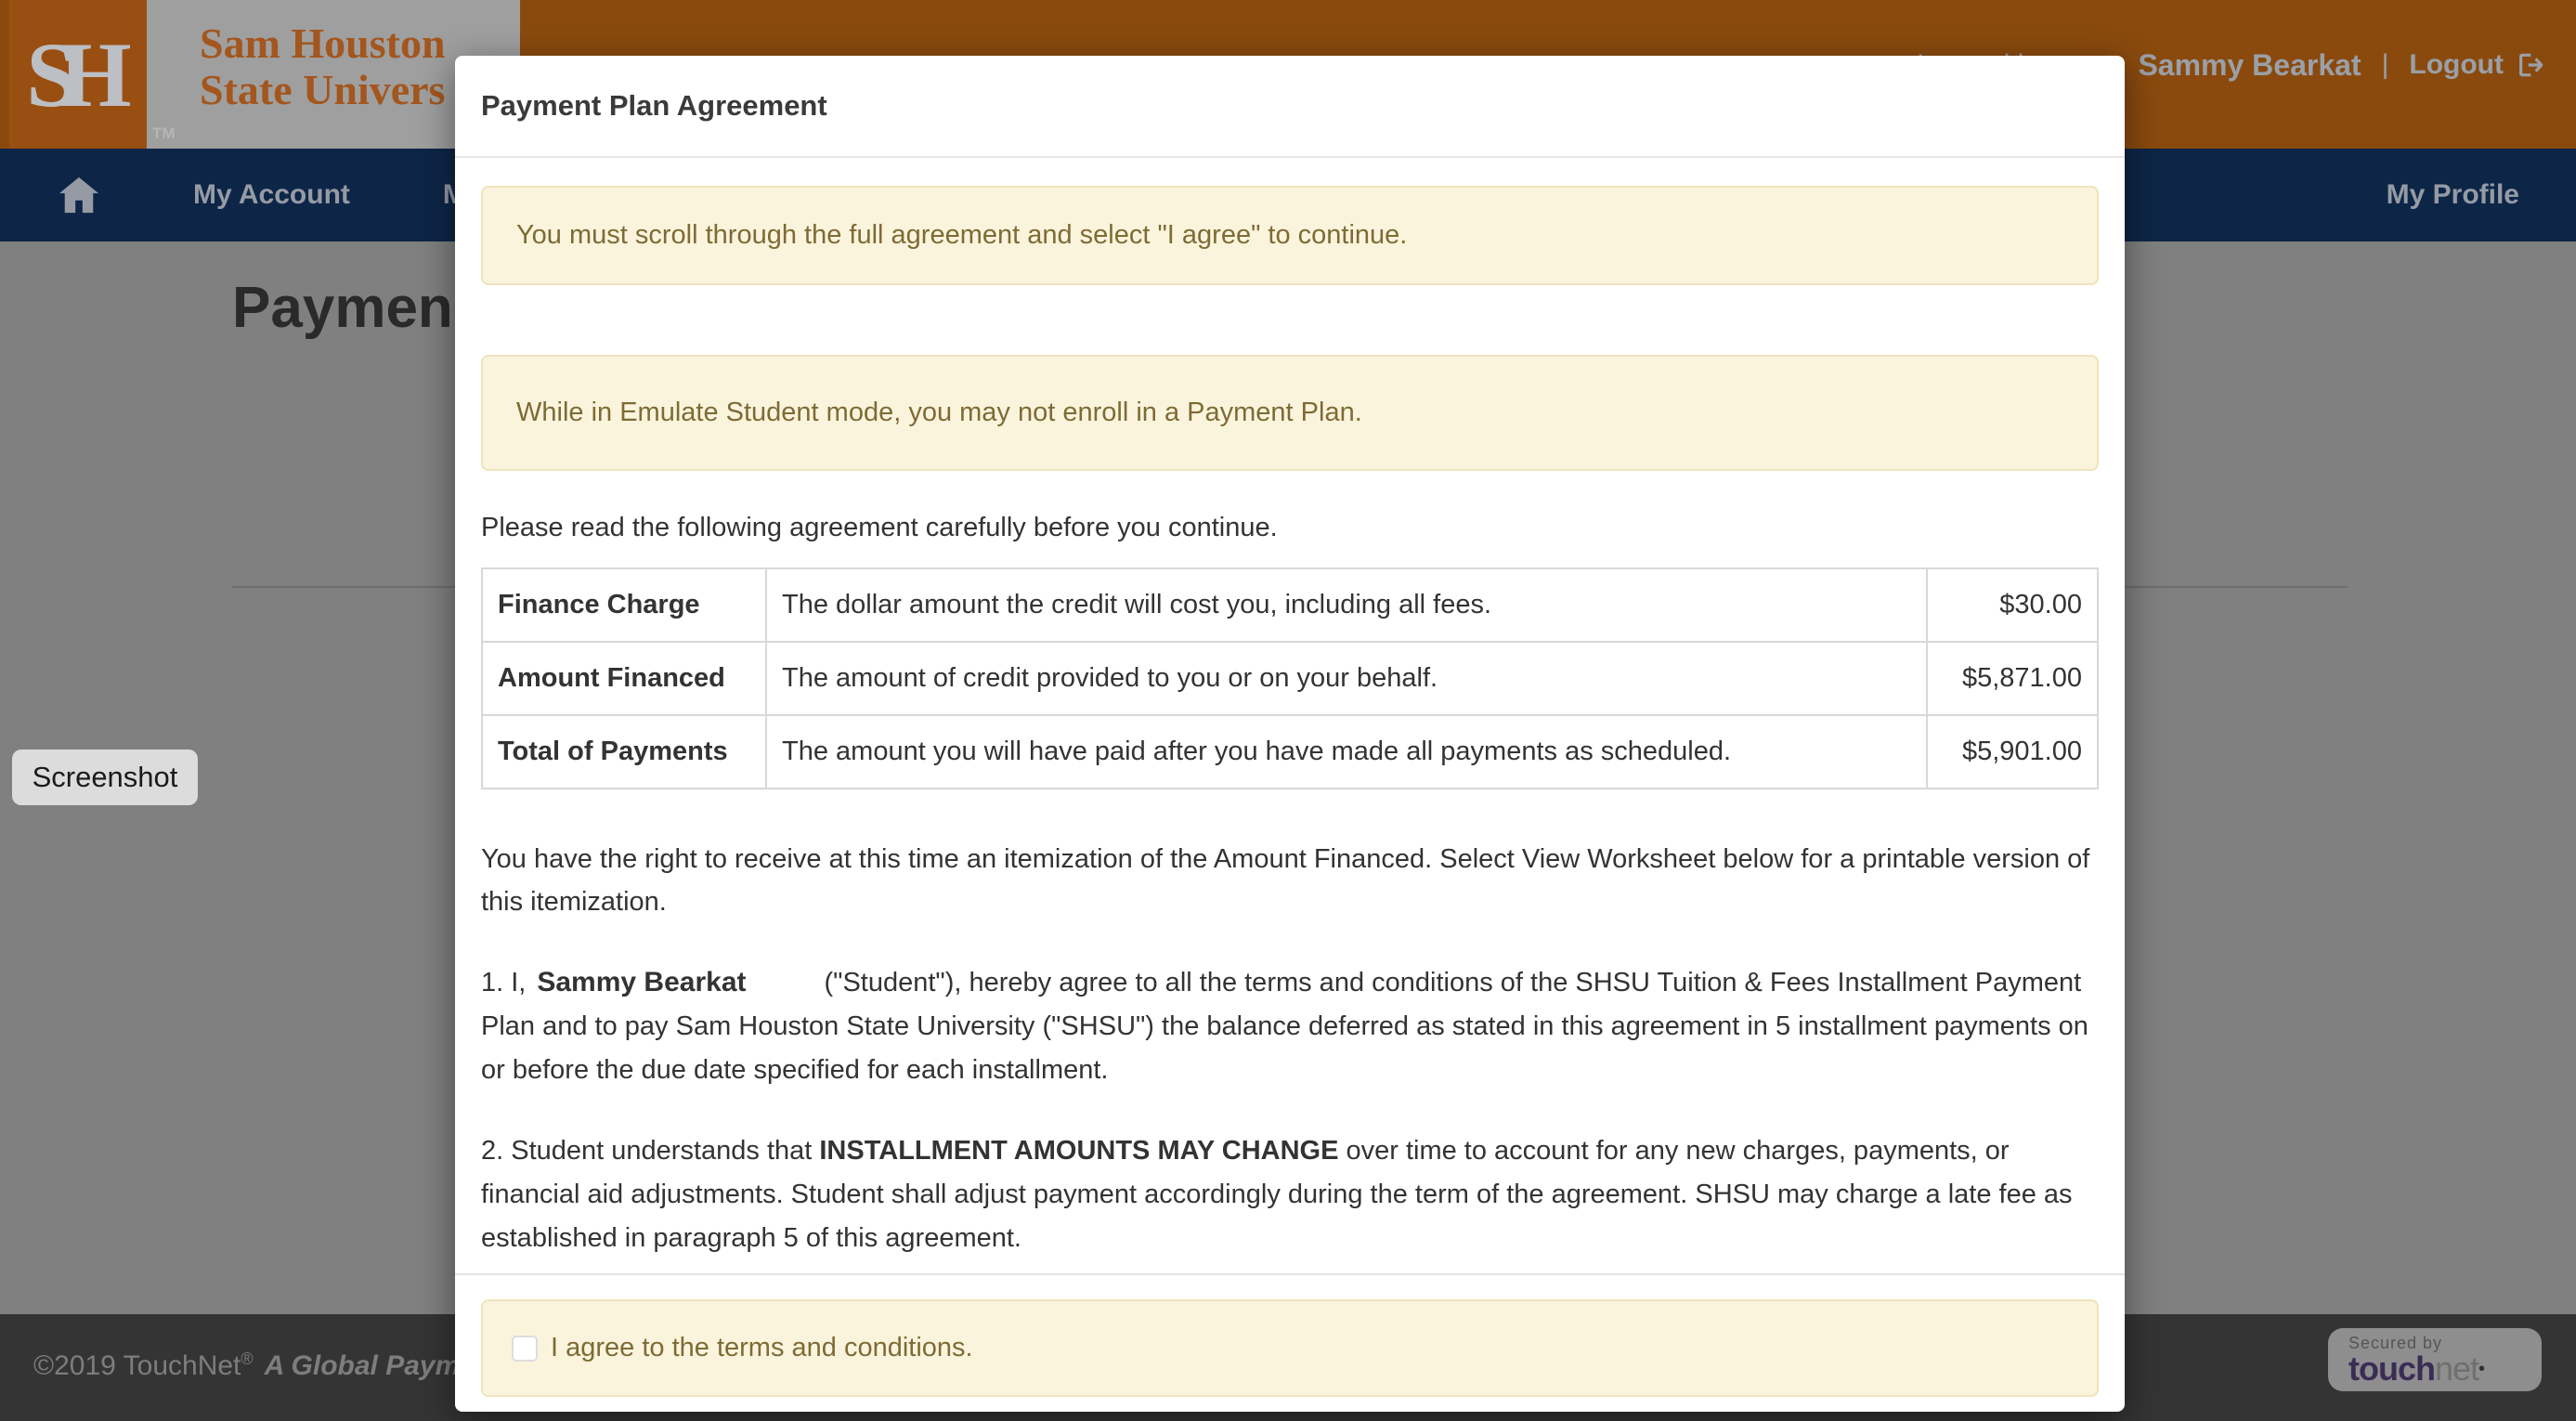 The image size is (2576, 1421). Describe the element at coordinates (2392, 1368) in the screenshot. I see `touchnet-logo-bold: touch` at that location.